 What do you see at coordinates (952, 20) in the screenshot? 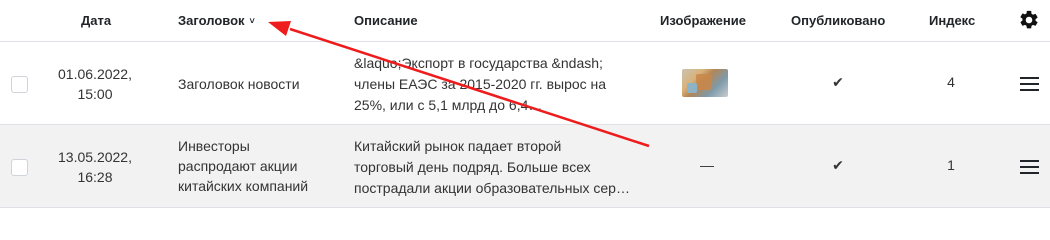
I see `column-header-index: Индекс` at bounding box center [952, 20].